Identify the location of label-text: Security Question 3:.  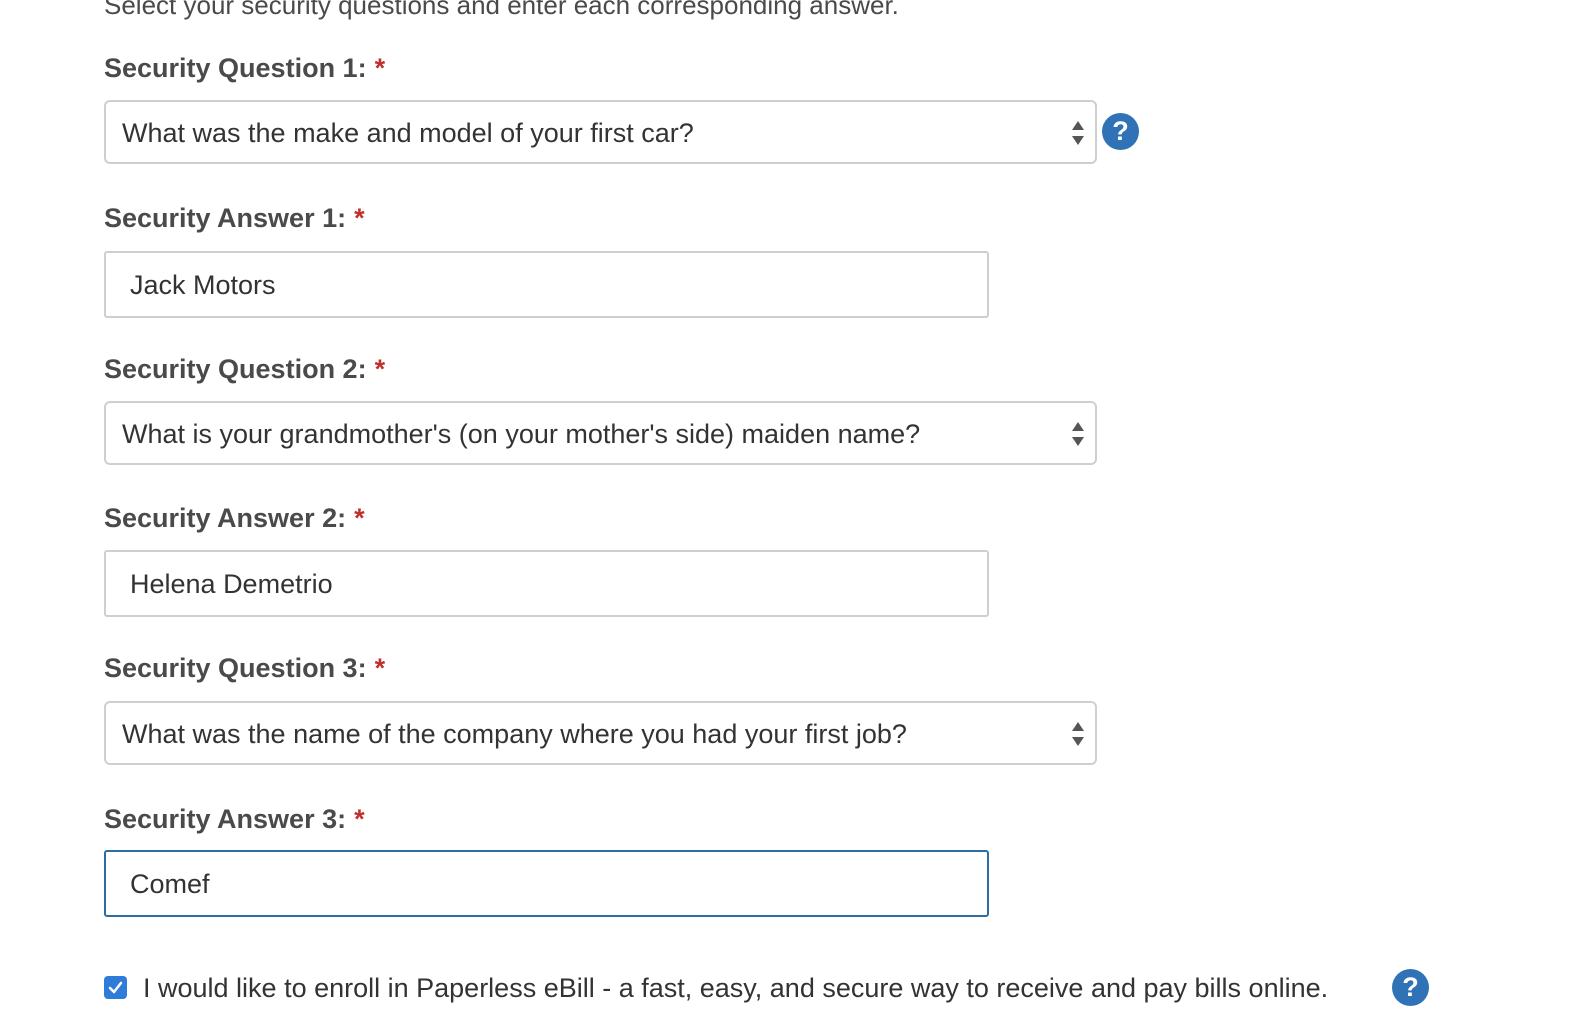
(235, 668).